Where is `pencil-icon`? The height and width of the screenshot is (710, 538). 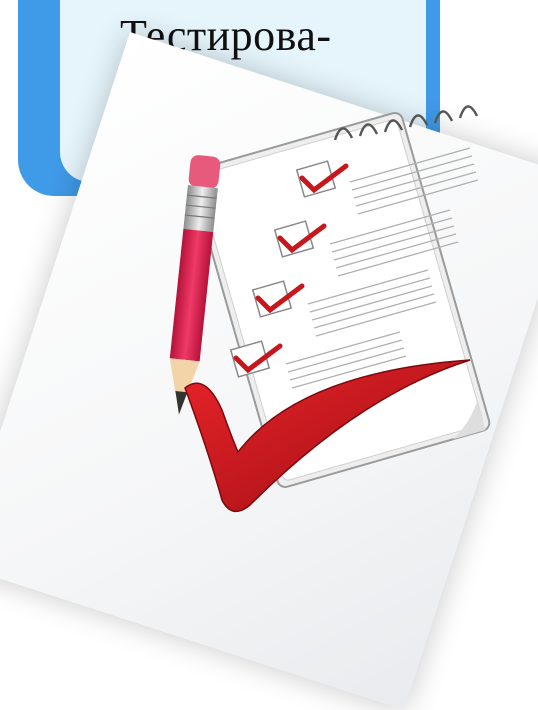
pencil-icon is located at coordinates (195, 285).